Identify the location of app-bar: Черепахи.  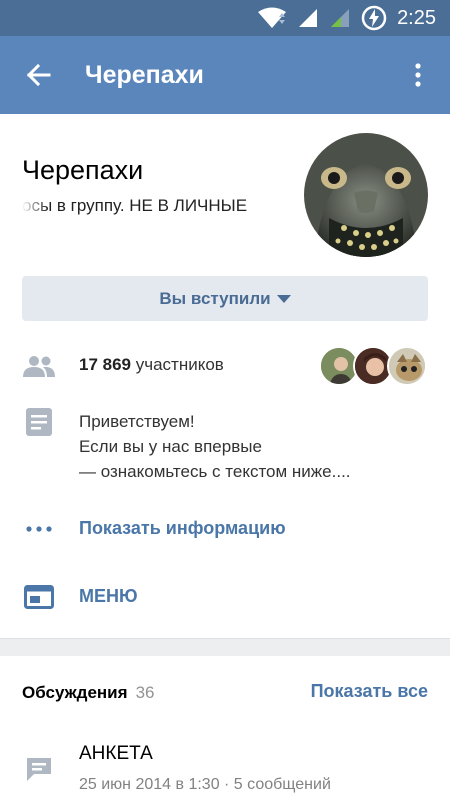
(225, 75).